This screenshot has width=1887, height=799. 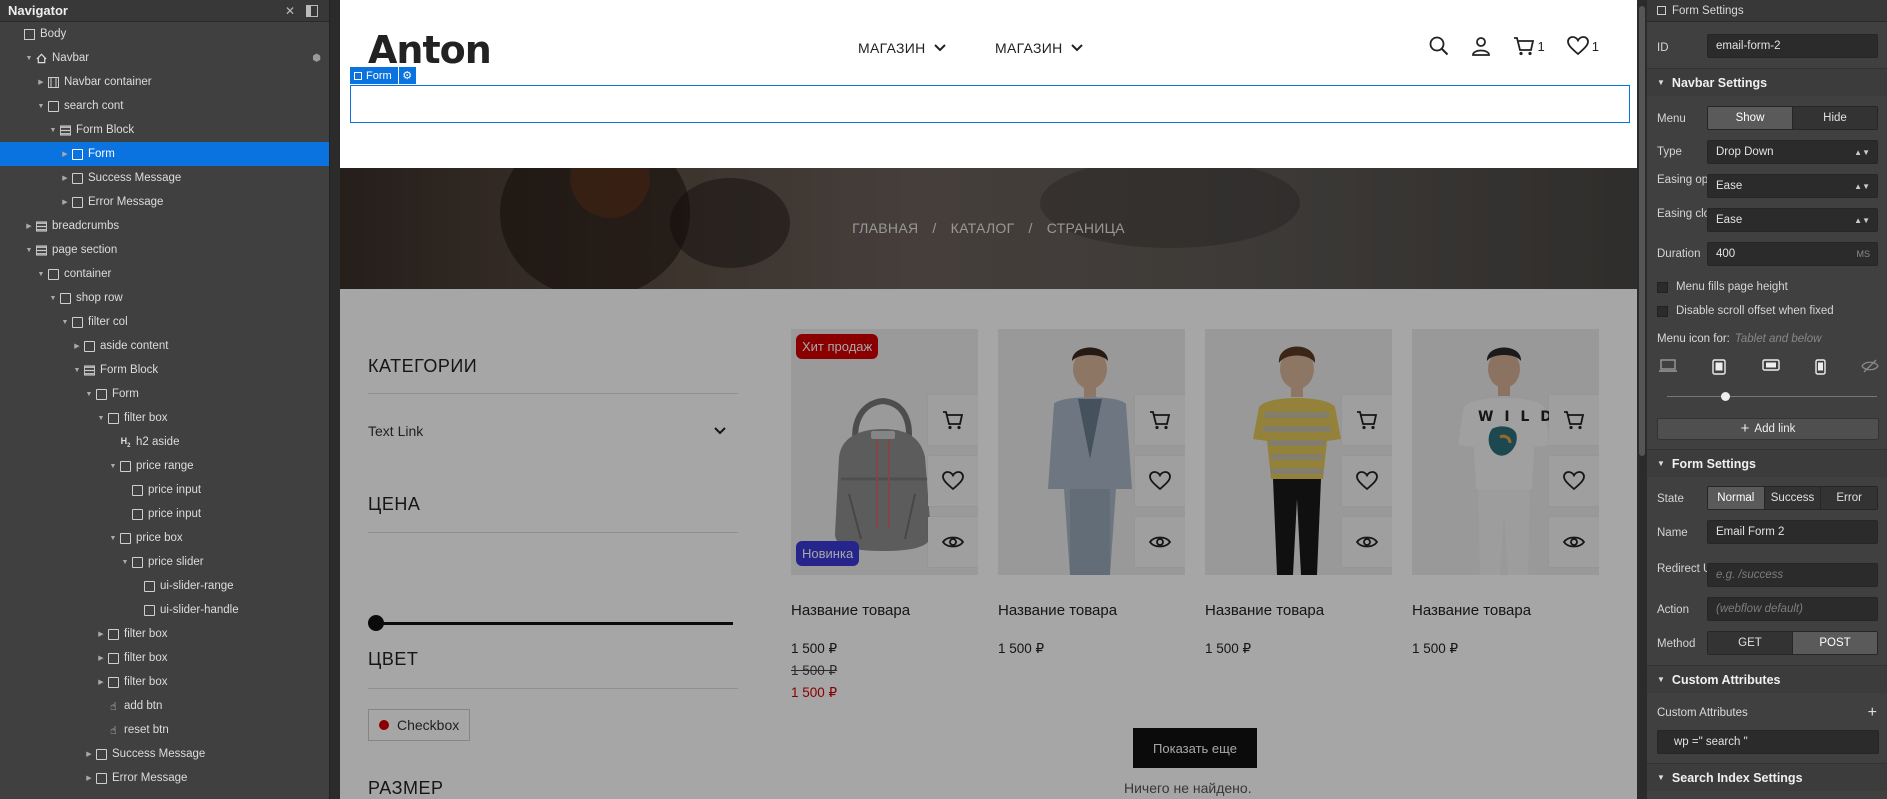 What do you see at coordinates (164, 34) in the screenshot?
I see `navigator-item: Body` at bounding box center [164, 34].